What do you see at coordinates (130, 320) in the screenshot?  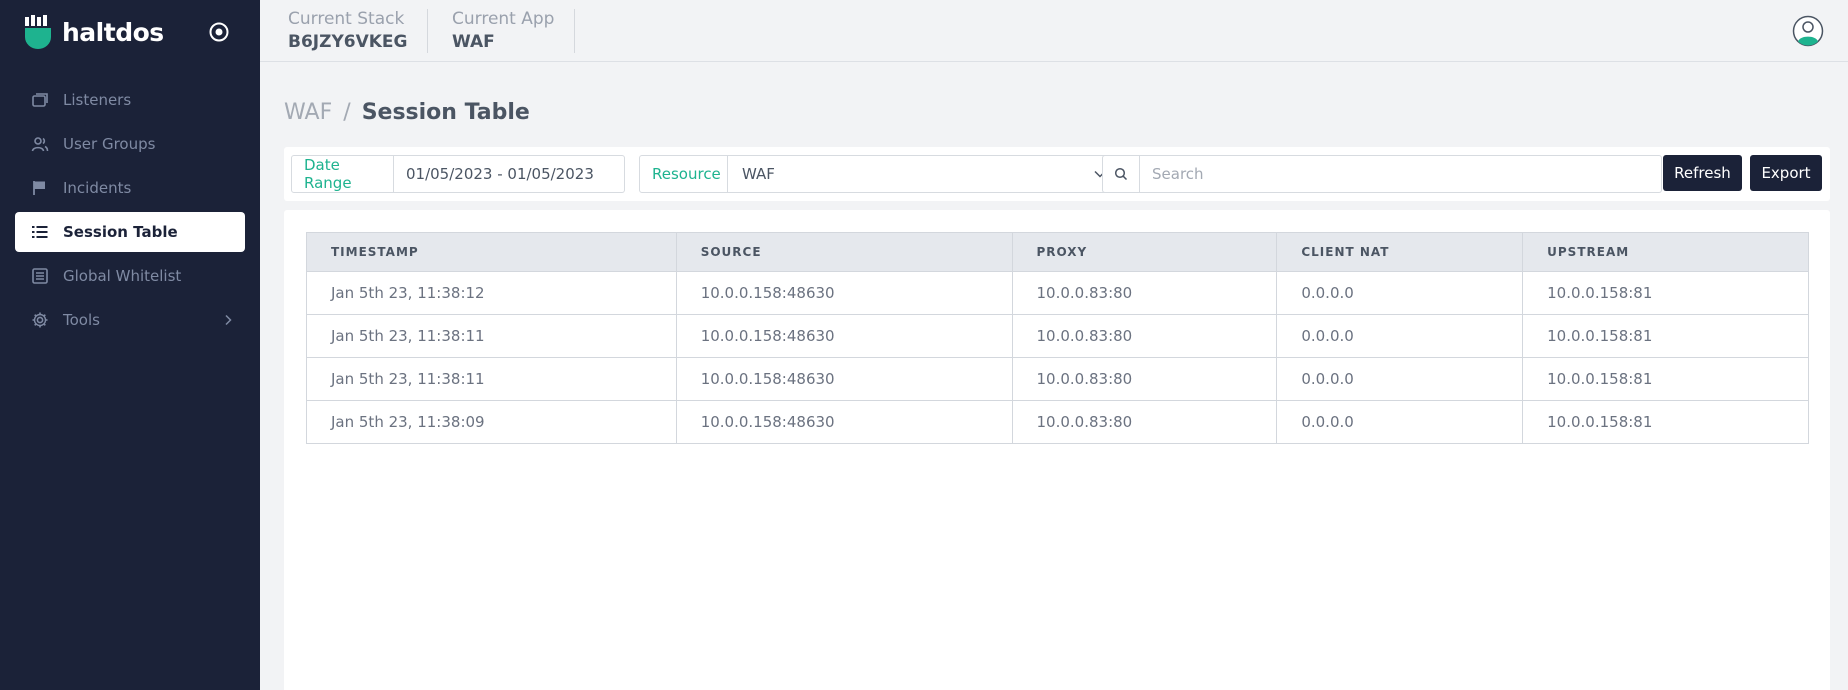 I see `sidebar-item-tools: Tools` at bounding box center [130, 320].